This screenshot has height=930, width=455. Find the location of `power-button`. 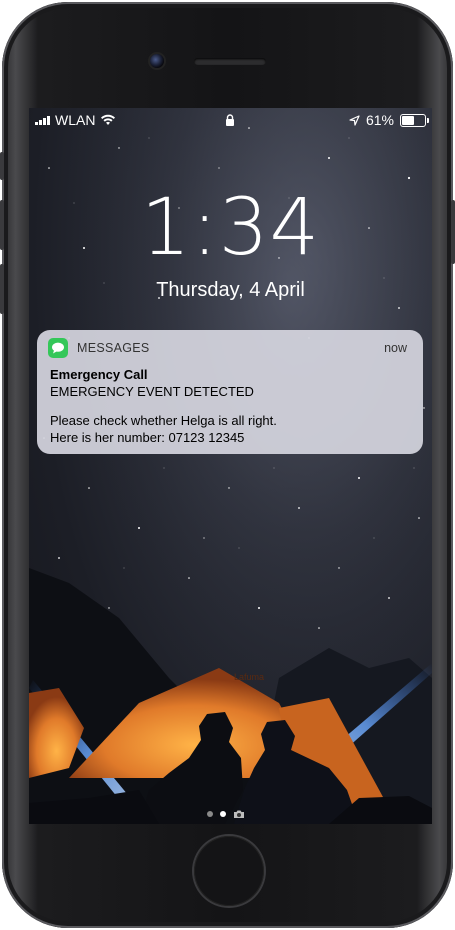

power-button is located at coordinates (453, 232).